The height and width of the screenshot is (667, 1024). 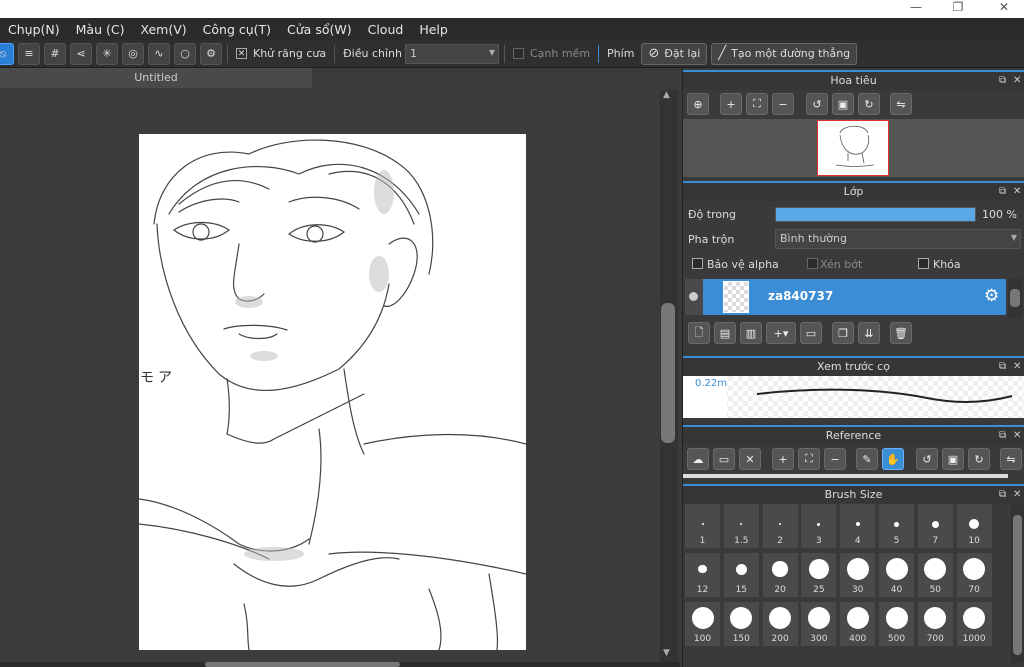 I want to click on navigator-preview, so click(x=853, y=148).